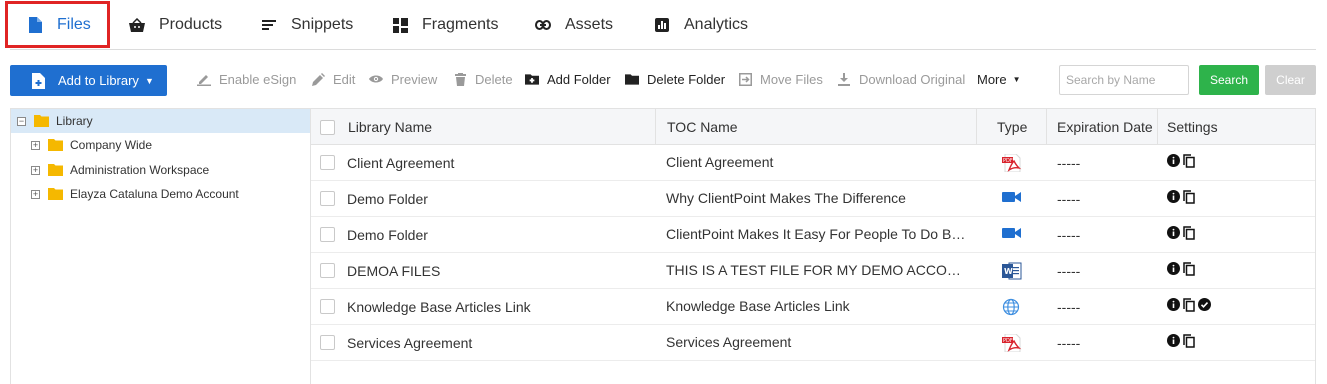 The image size is (1327, 384). What do you see at coordinates (98, 80) in the screenshot?
I see `add-to-library-label: Add to Library` at bounding box center [98, 80].